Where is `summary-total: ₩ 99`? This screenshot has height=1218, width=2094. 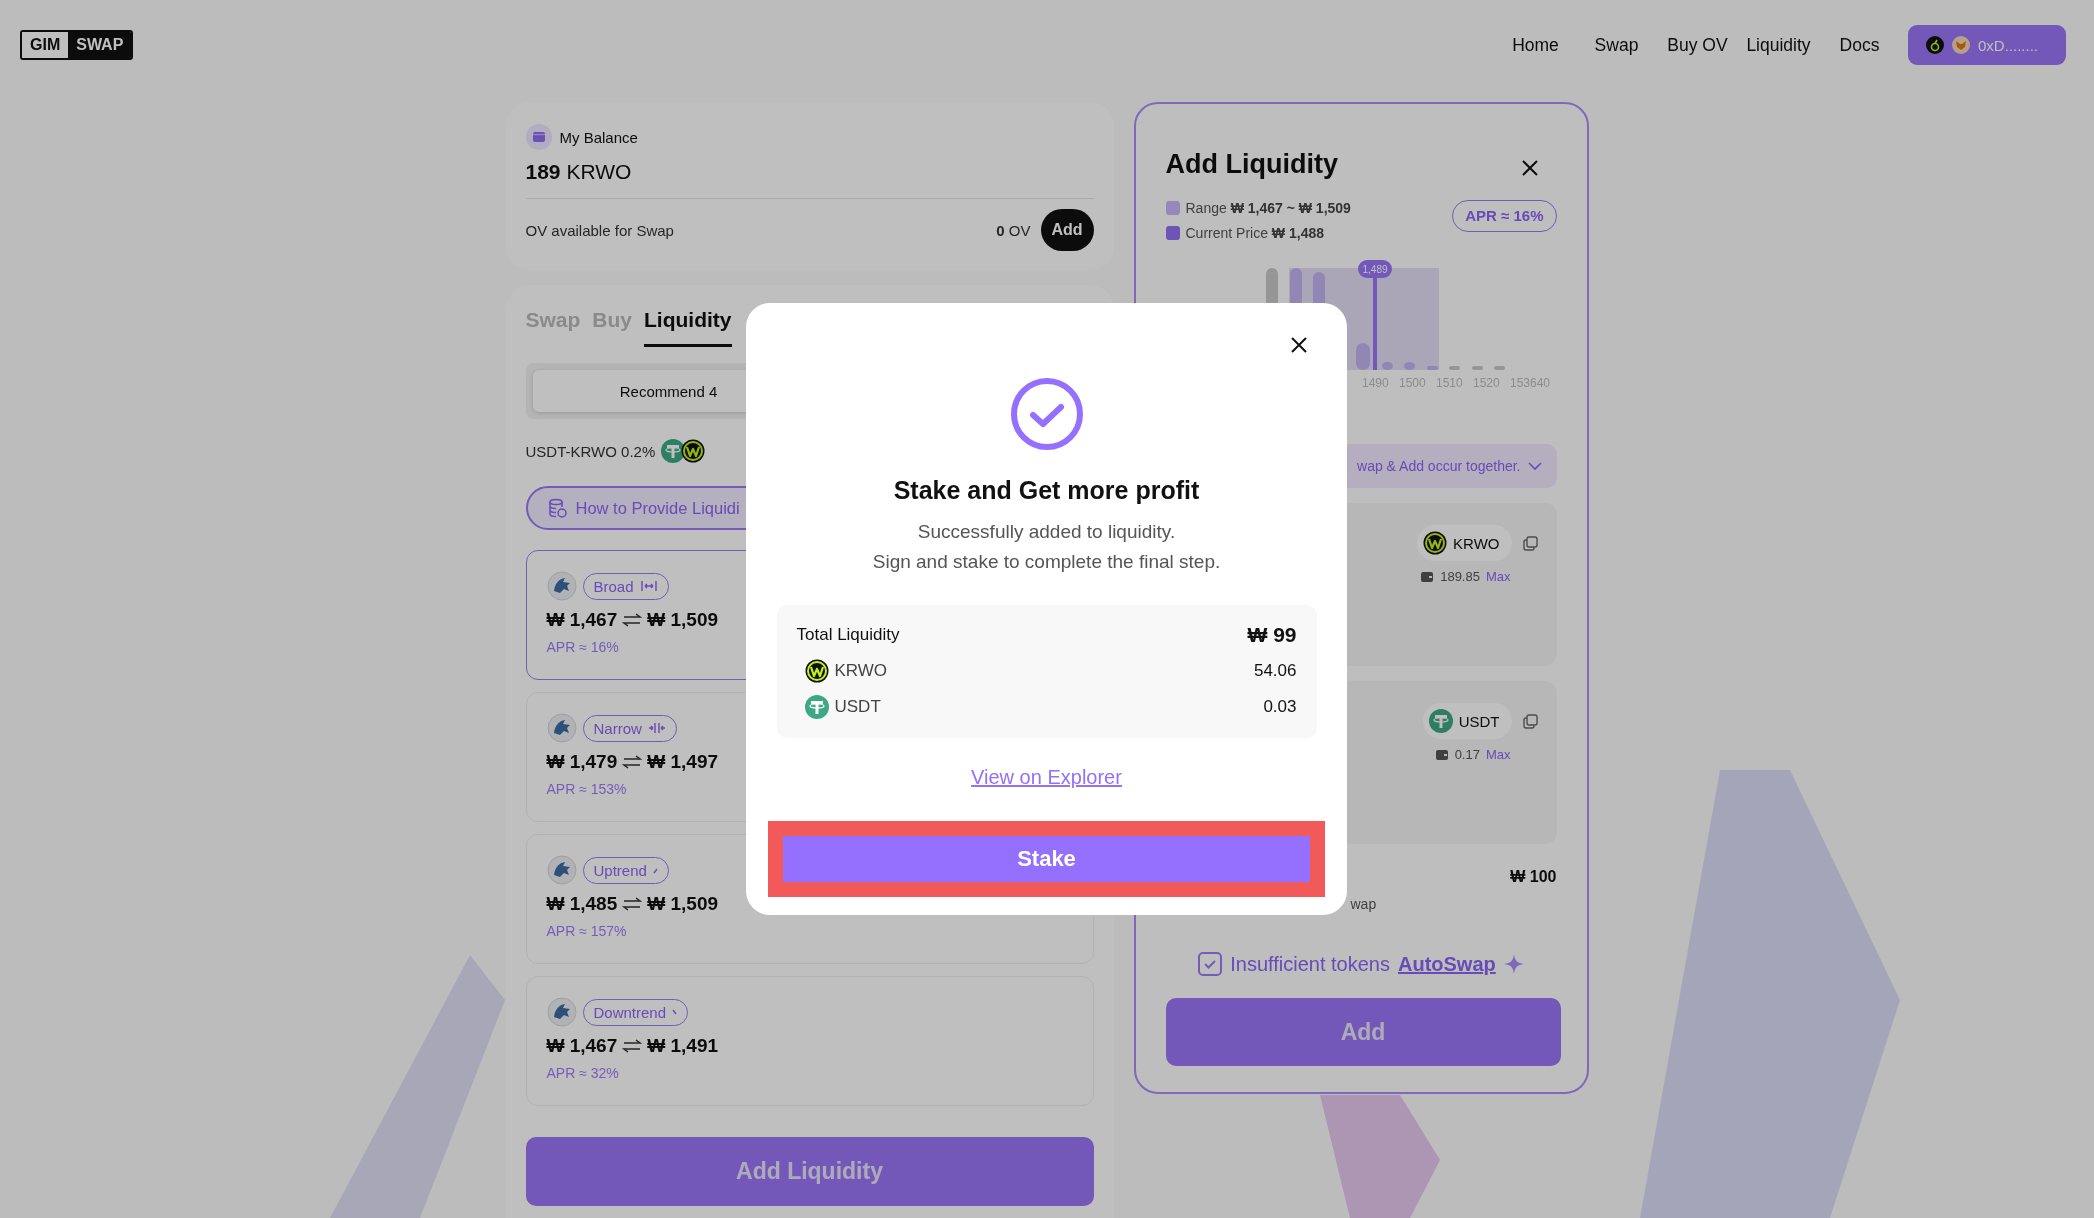 summary-total: ₩ 99 is located at coordinates (1272, 635).